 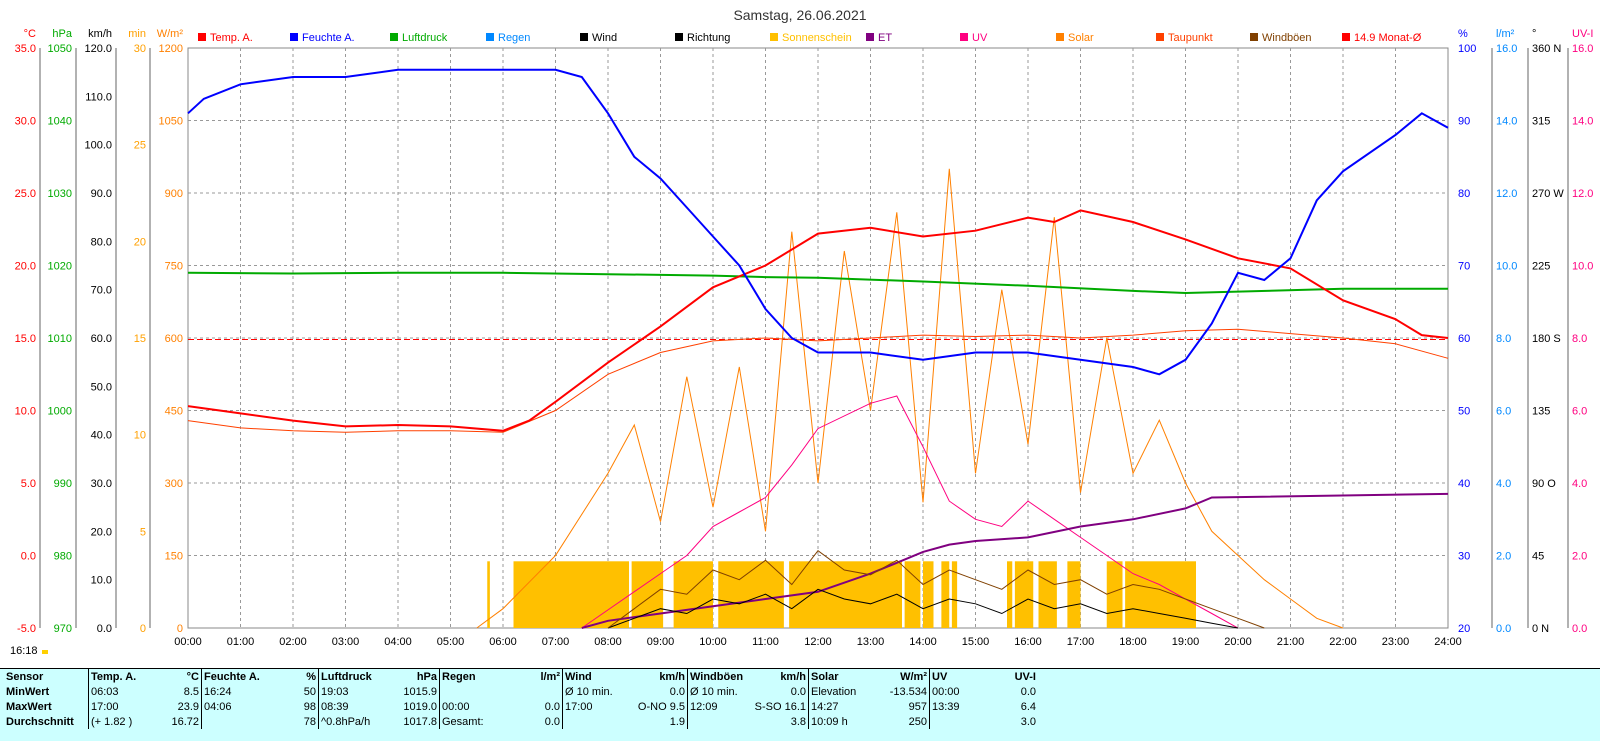 I want to click on humidity-tick: 50, so click(x=1464, y=412).